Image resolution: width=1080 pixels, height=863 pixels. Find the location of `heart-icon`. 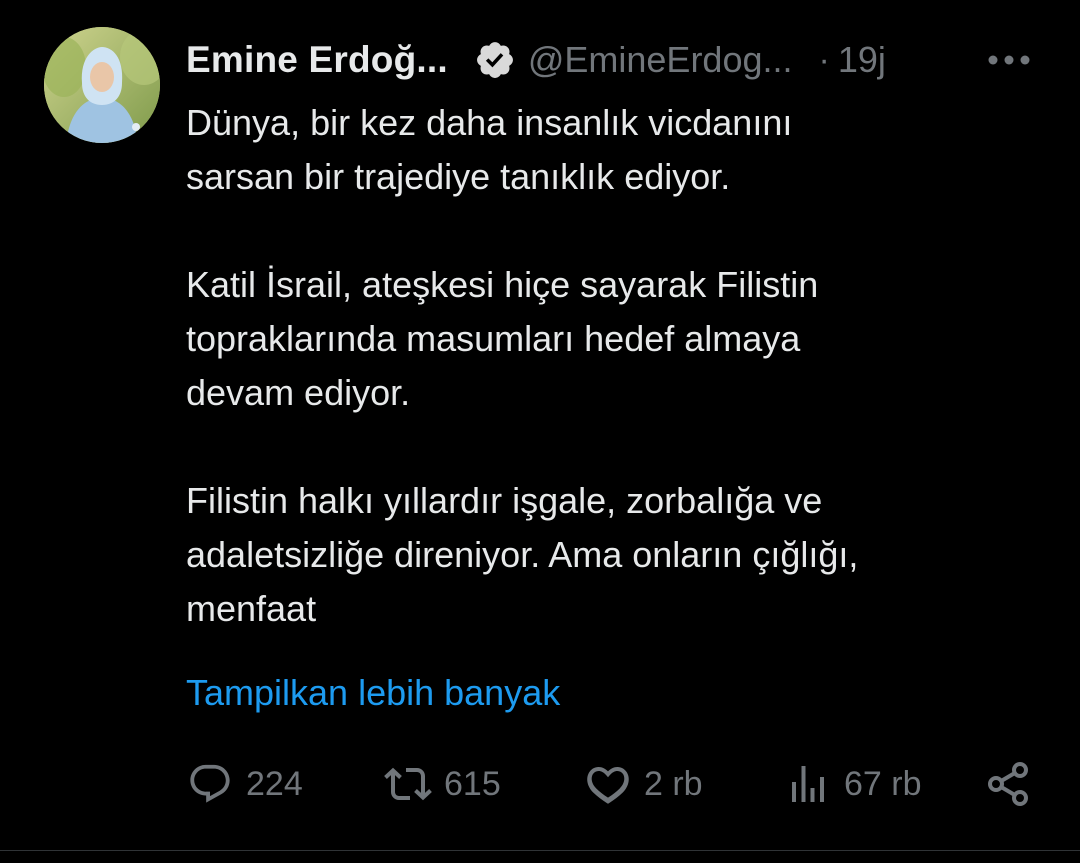

heart-icon is located at coordinates (608, 784).